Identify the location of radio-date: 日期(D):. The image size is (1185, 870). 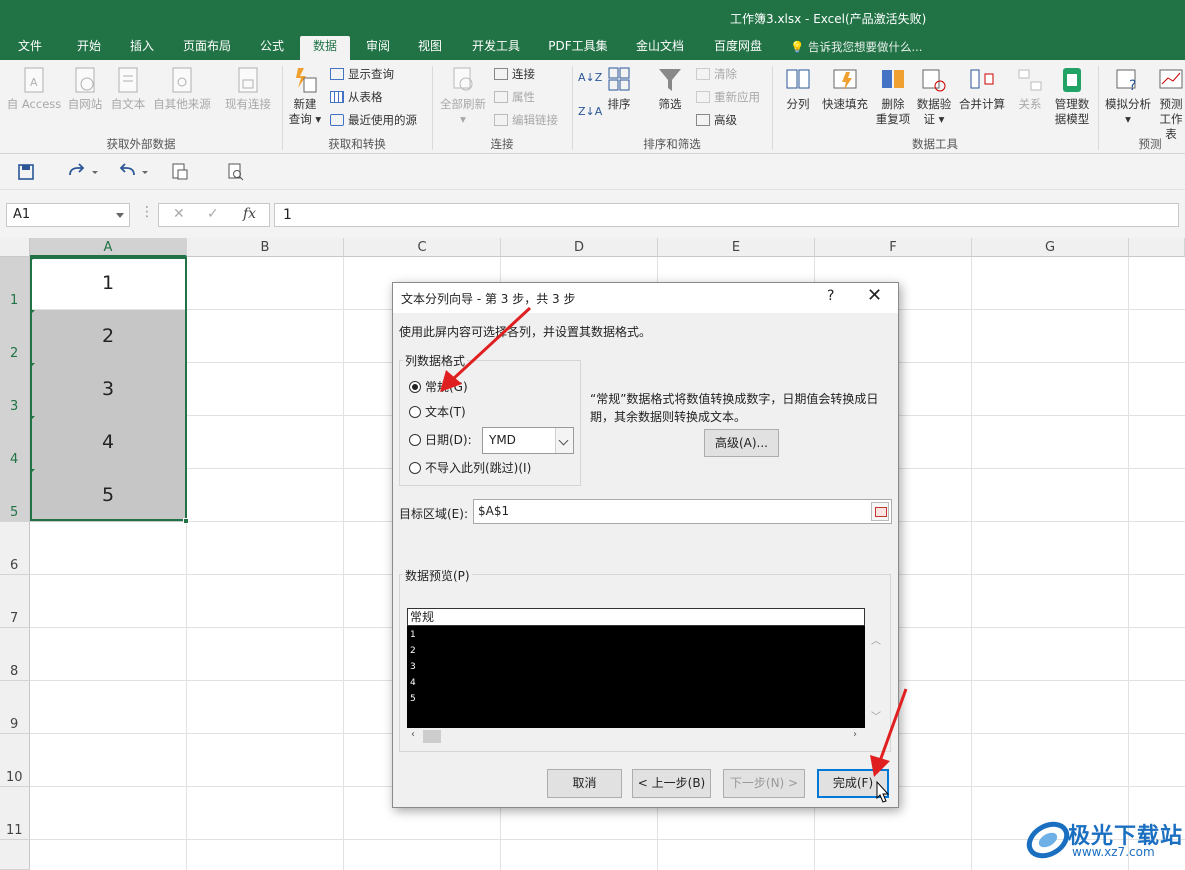
(440, 440).